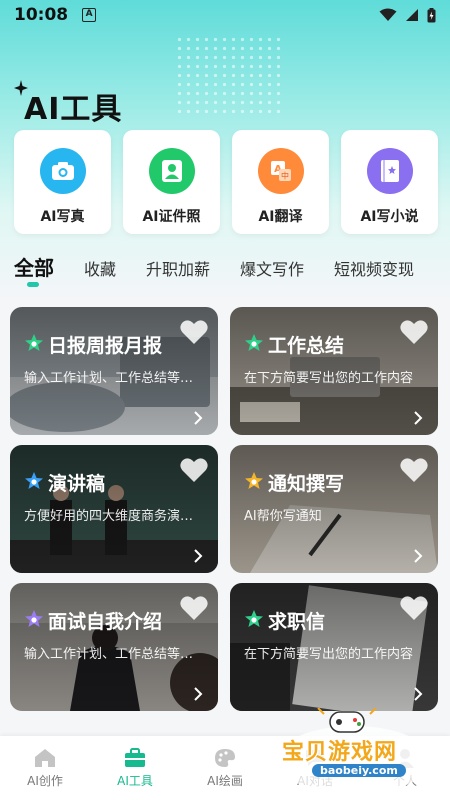 The height and width of the screenshot is (800, 450). I want to click on signal-icon, so click(412, 15).